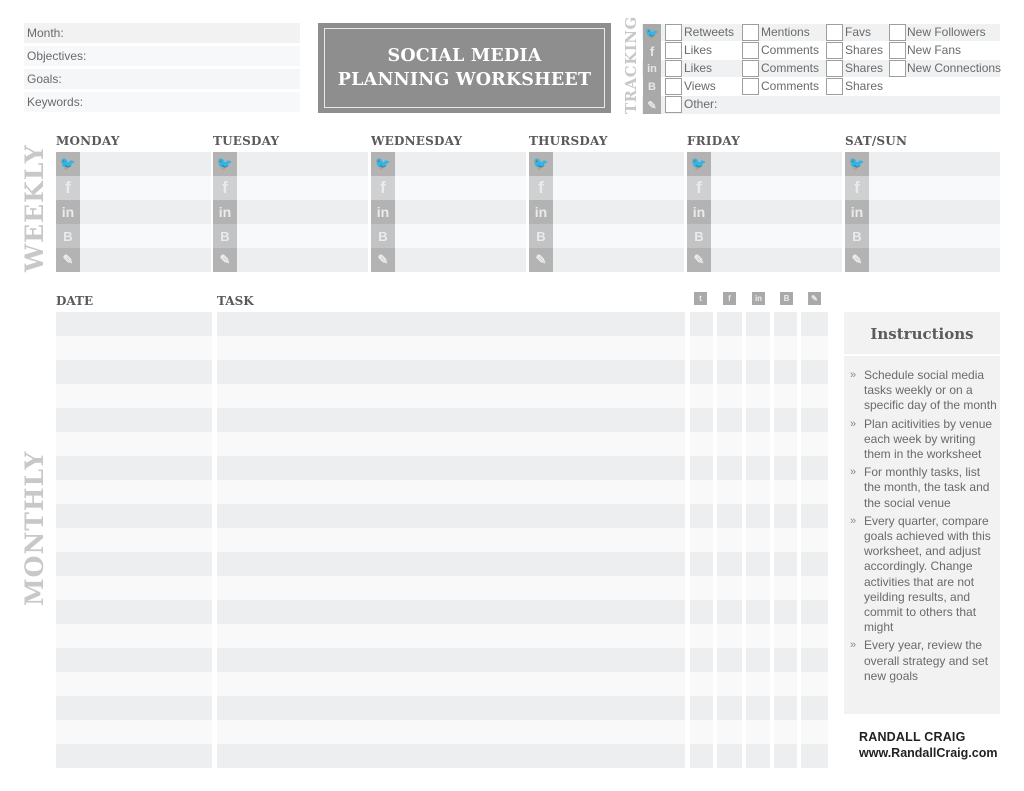 The image size is (1024, 791). Describe the element at coordinates (162, 102) in the screenshot. I see `keywords-field: Keywords:` at that location.